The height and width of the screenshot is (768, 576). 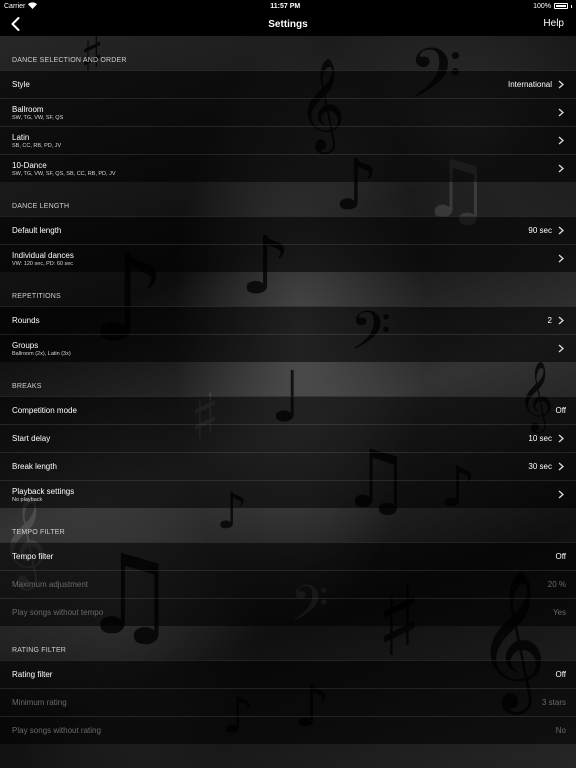 I want to click on ballroom-row: Ballroom SW, TG, VW, SF, QS, so click(x=288, y=112).